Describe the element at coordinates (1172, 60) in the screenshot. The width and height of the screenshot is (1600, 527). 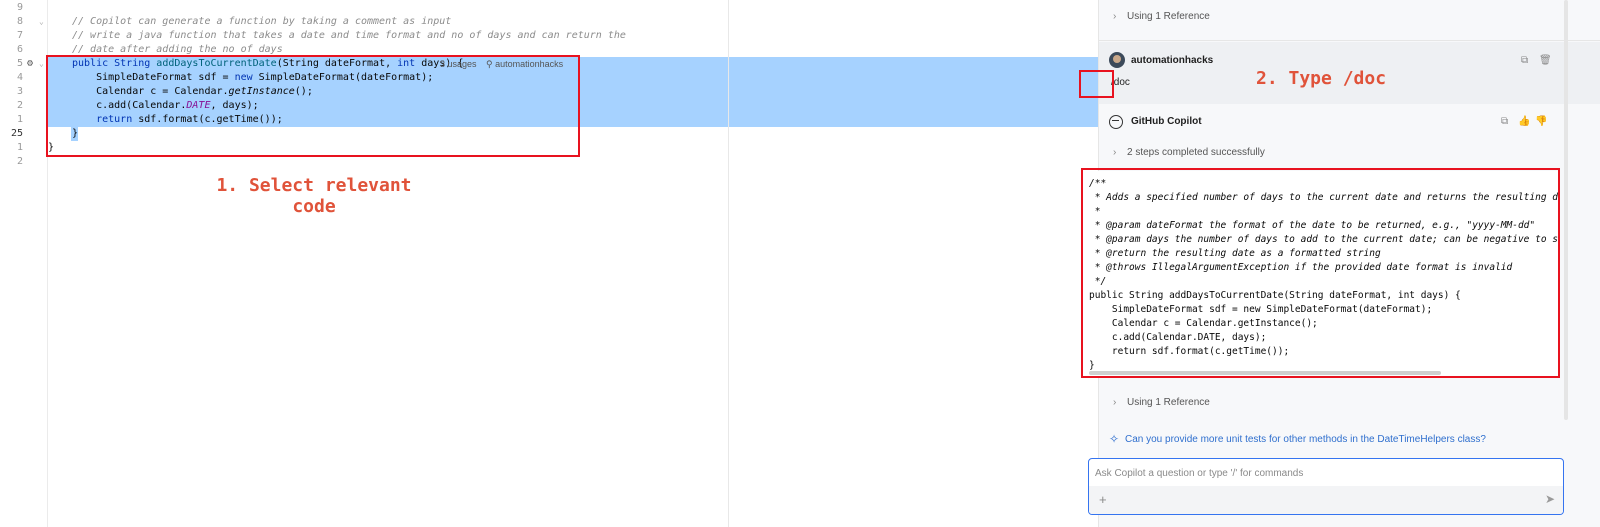
I see `user-name: automationhacks` at that location.